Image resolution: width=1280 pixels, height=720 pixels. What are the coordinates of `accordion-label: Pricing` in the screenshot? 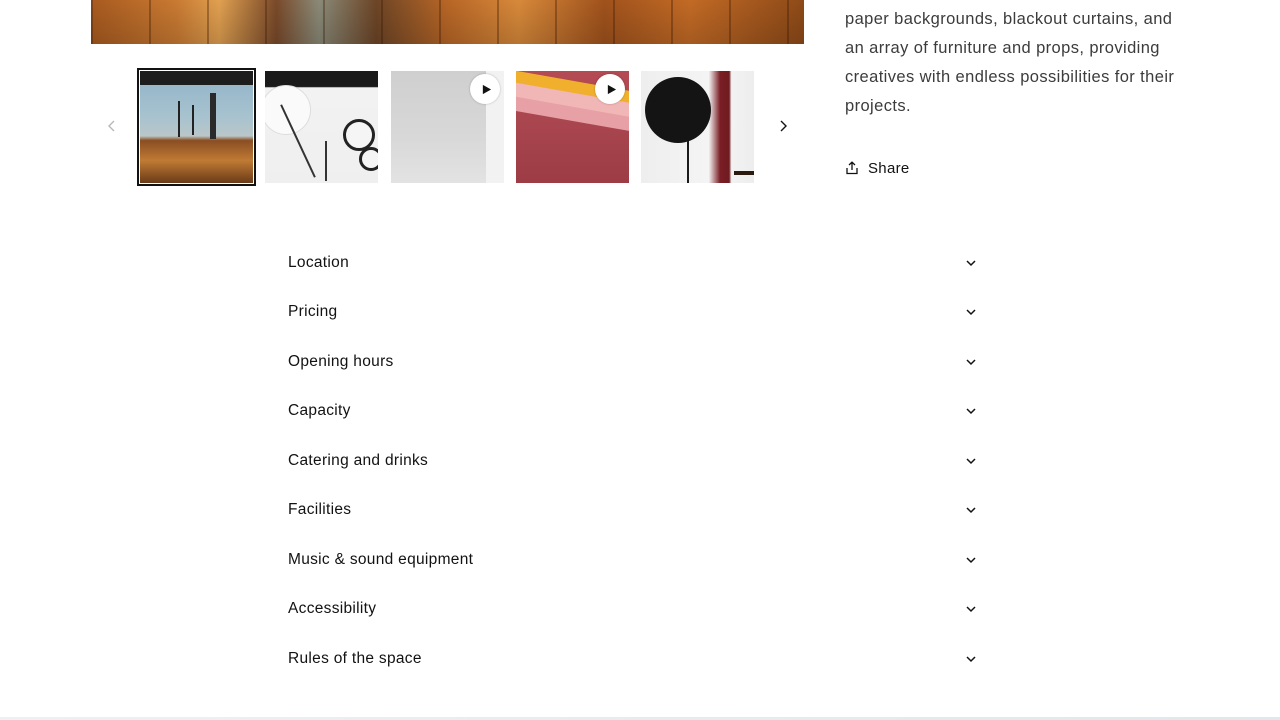 It's located at (313, 312).